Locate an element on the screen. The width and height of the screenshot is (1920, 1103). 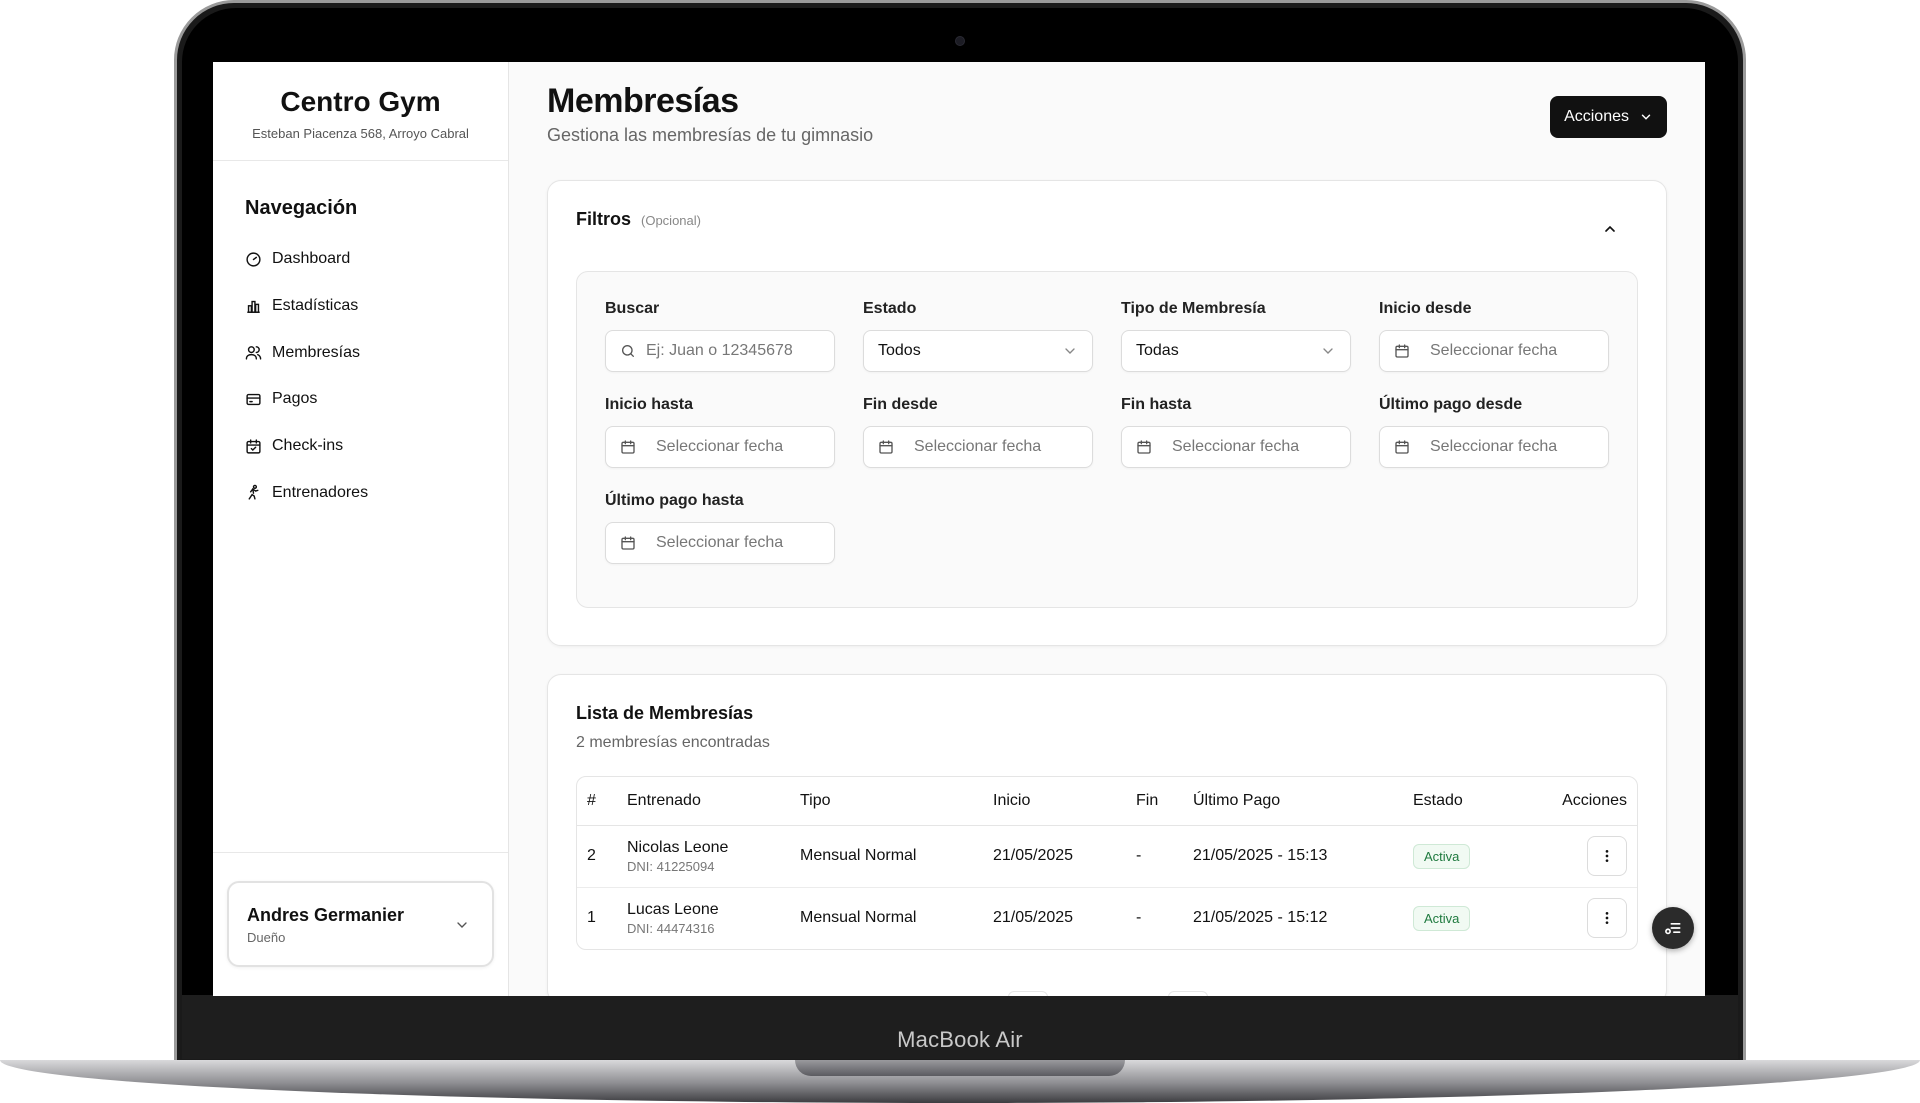
device-label: MacBook Air is located at coordinates (960, 1039).